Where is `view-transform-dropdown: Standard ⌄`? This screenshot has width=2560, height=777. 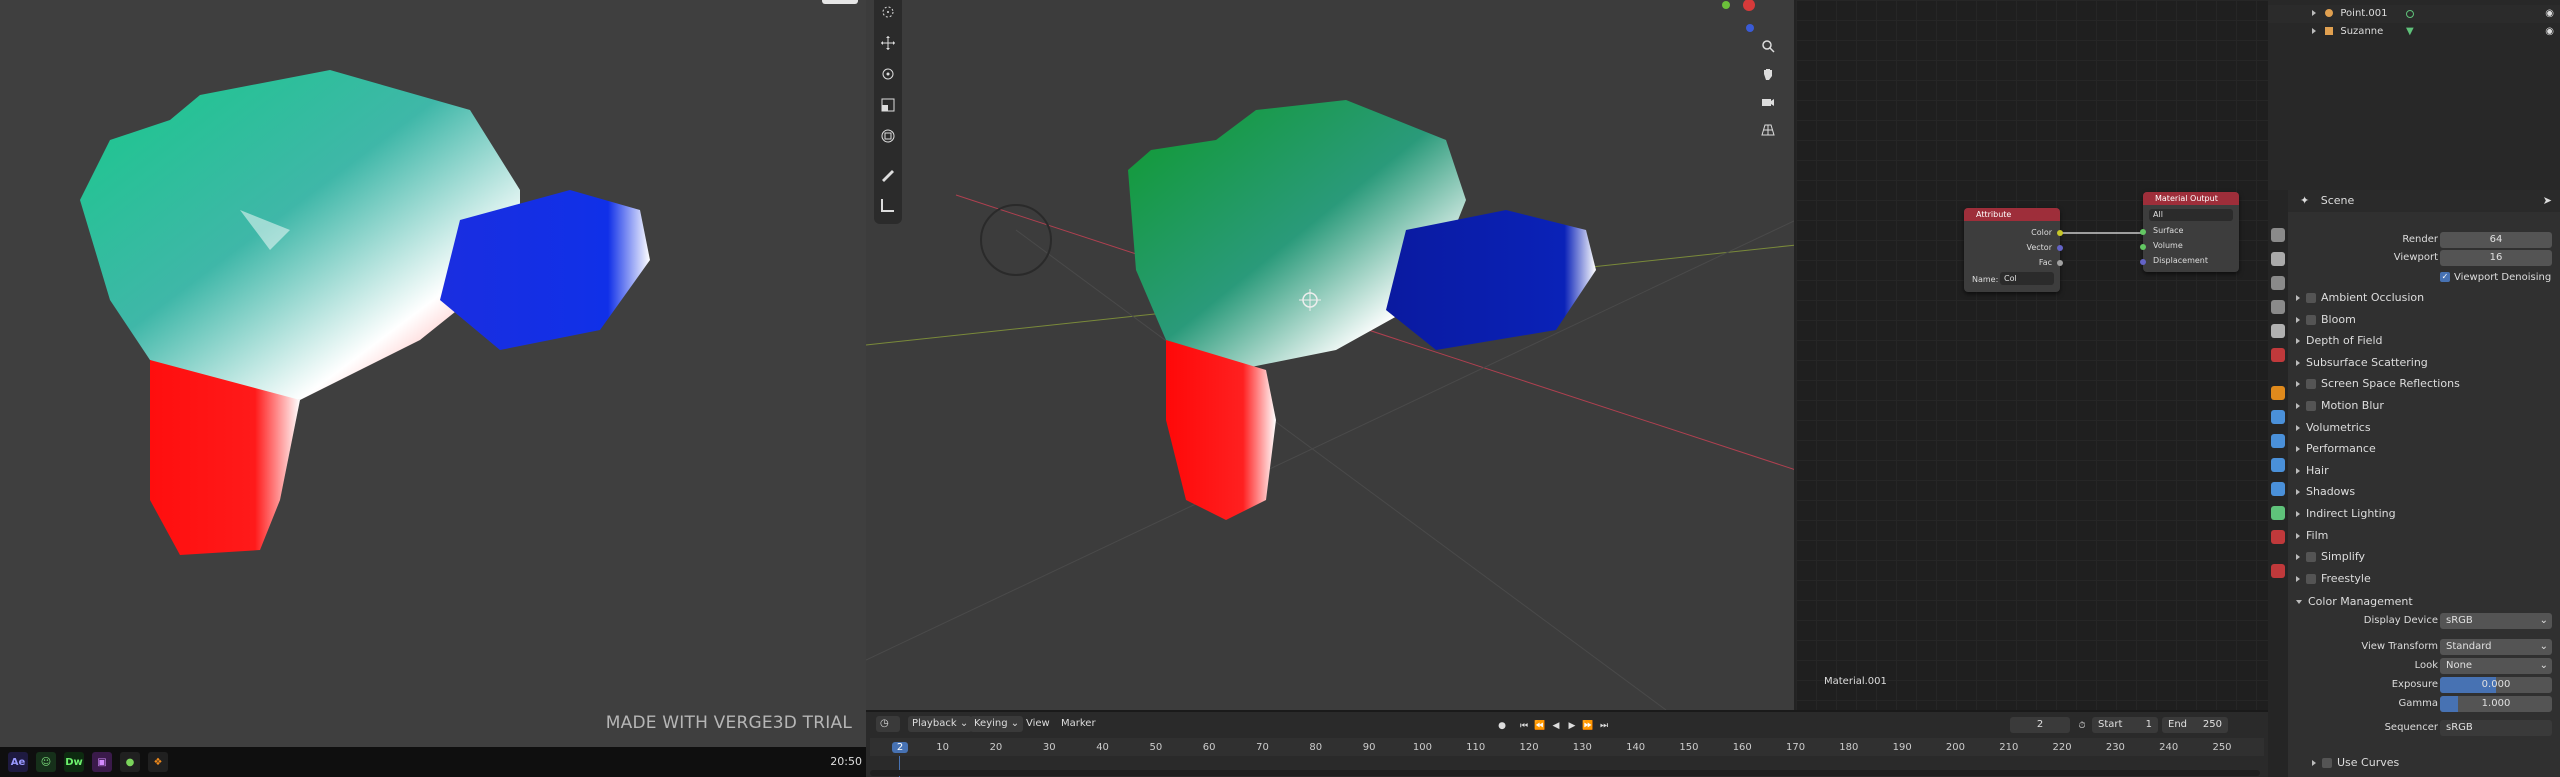 view-transform-dropdown: Standard ⌄ is located at coordinates (2496, 647).